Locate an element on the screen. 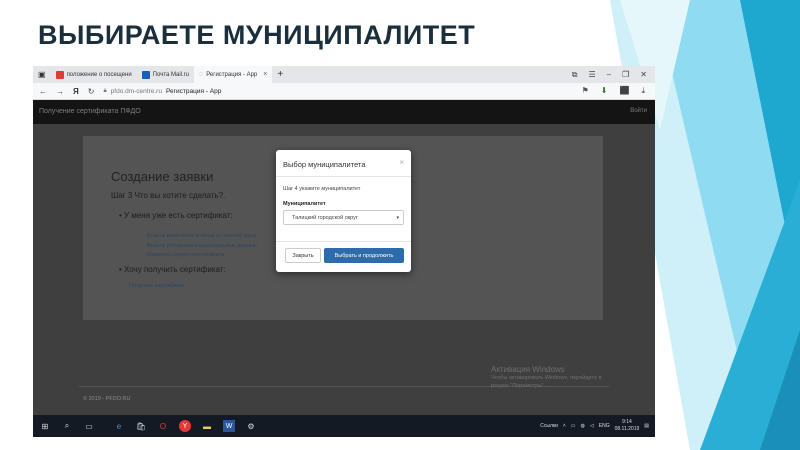 The height and width of the screenshot is (450, 800). nav-extensions: ⚑ ⬇ ⬛ ⤓ is located at coordinates (618, 91).